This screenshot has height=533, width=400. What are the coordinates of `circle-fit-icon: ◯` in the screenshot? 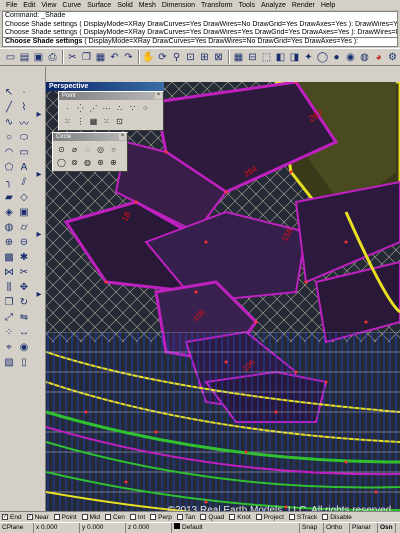 It's located at (61, 162).